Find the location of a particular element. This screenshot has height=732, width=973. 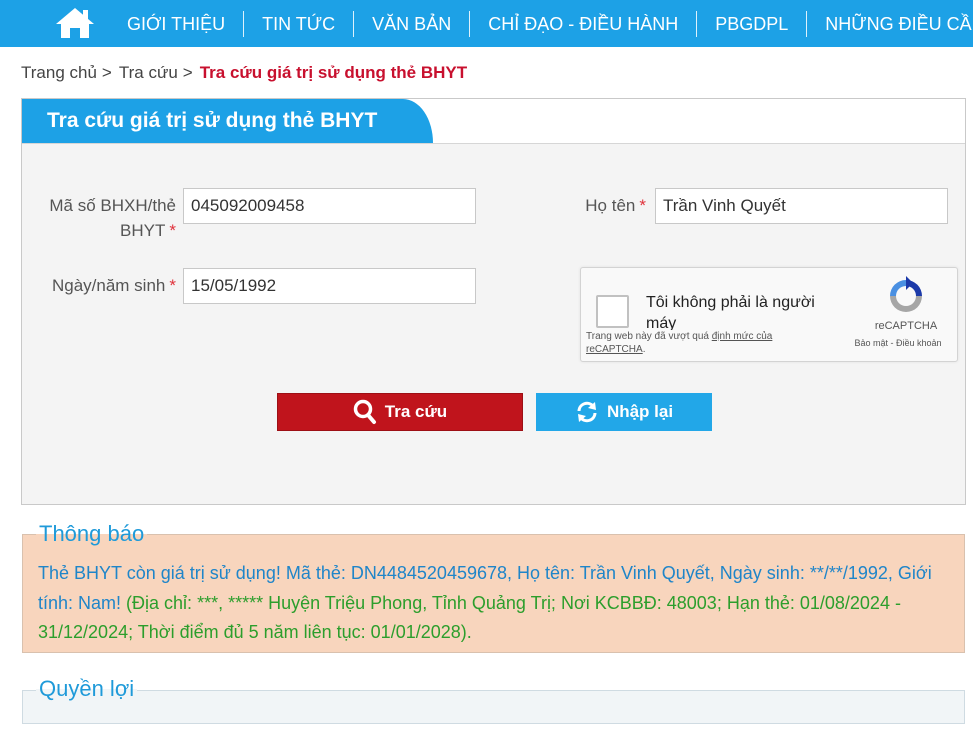

card-number-input is located at coordinates (329, 206).